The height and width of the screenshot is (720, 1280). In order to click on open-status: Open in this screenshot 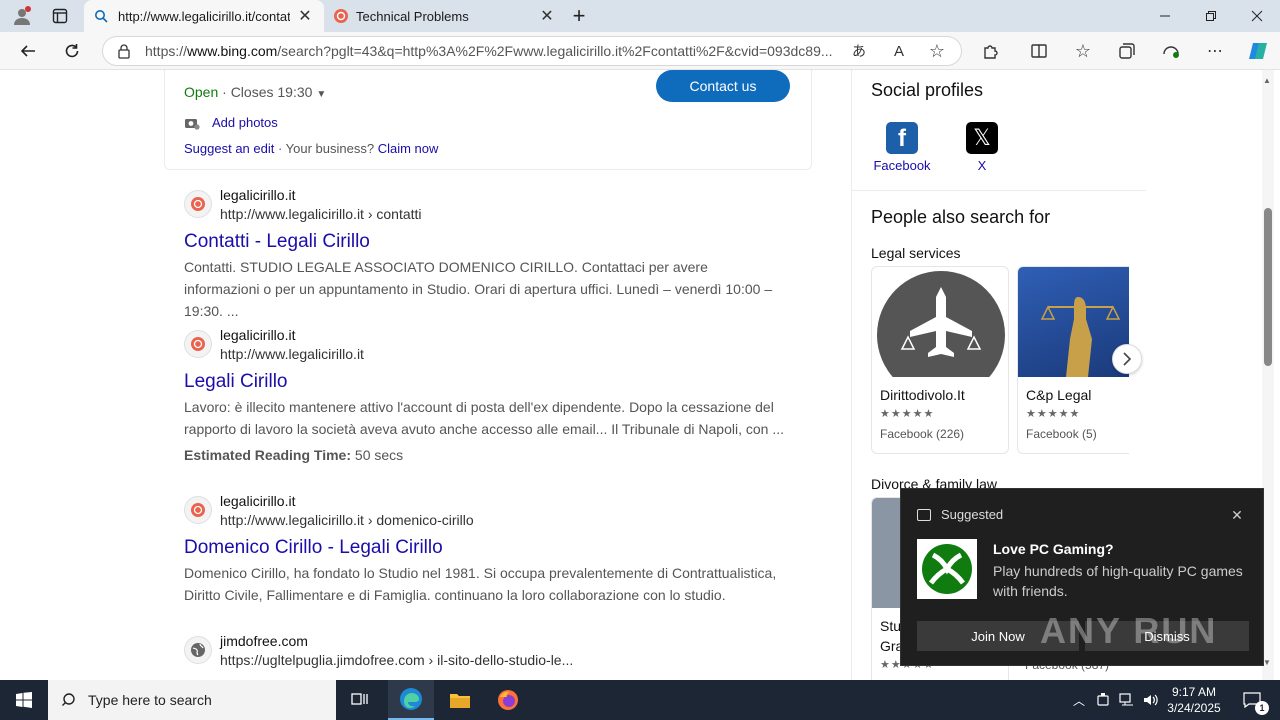, I will do `click(201, 92)`.